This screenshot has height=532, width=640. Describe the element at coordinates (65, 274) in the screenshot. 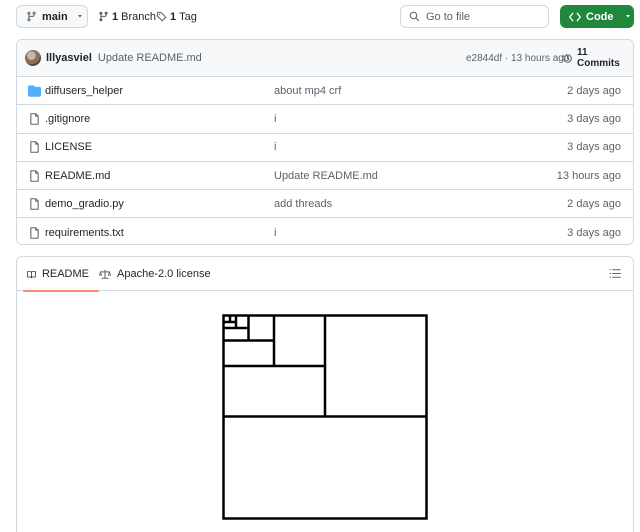

I see `tab-readme-label: README` at that location.